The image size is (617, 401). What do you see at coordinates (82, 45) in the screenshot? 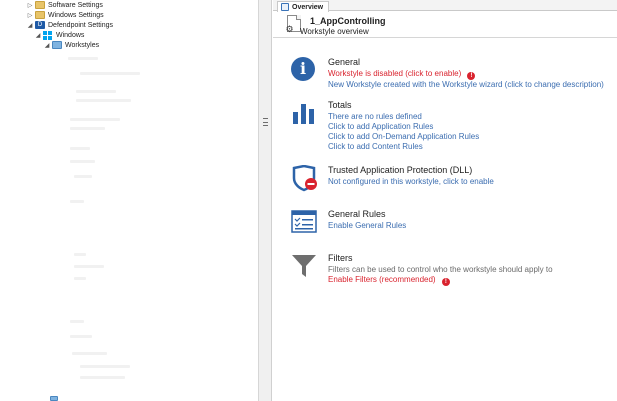
I see `tree-item-label: Workstyles` at bounding box center [82, 45].